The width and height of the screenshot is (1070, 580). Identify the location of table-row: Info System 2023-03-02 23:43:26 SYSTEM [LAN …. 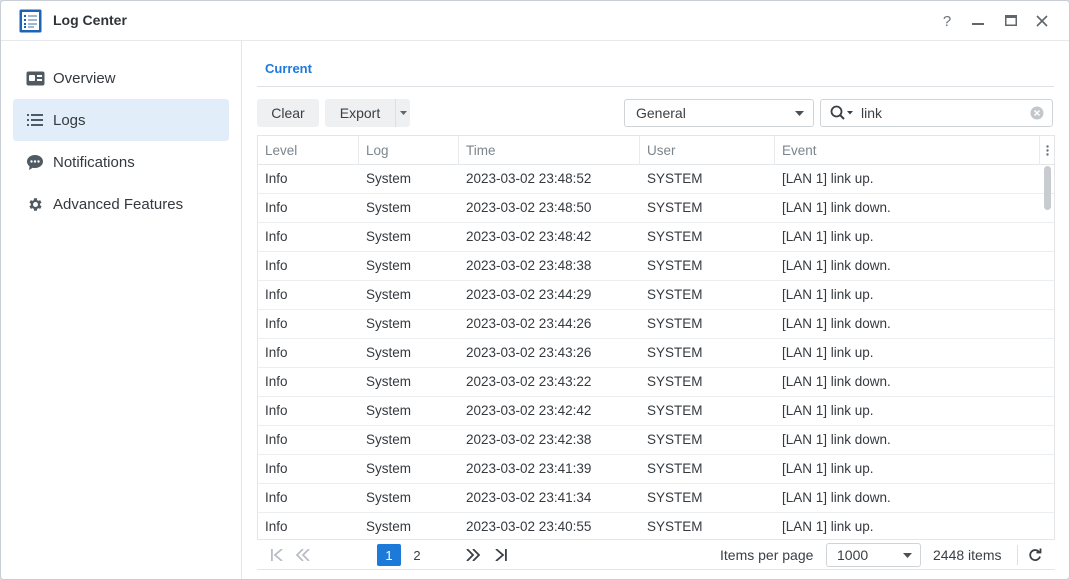
(656, 353).